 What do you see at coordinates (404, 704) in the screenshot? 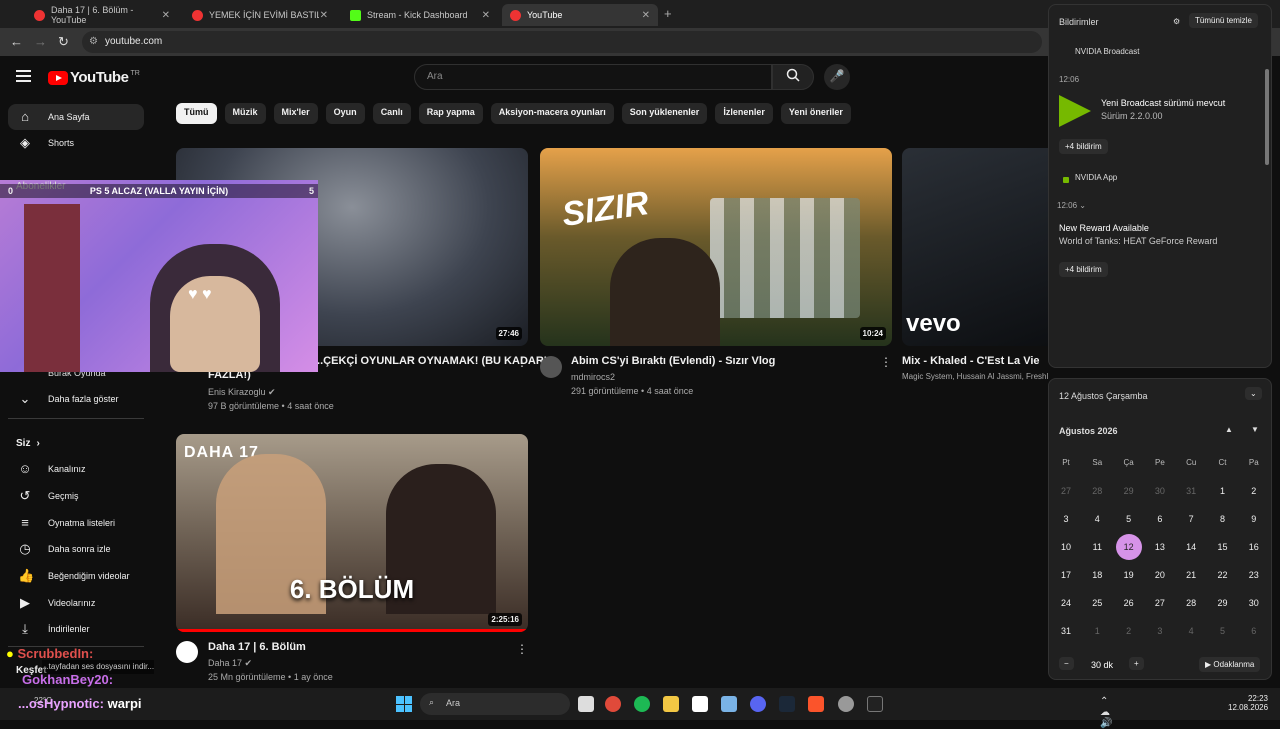
I see `windows-start-icon` at bounding box center [404, 704].